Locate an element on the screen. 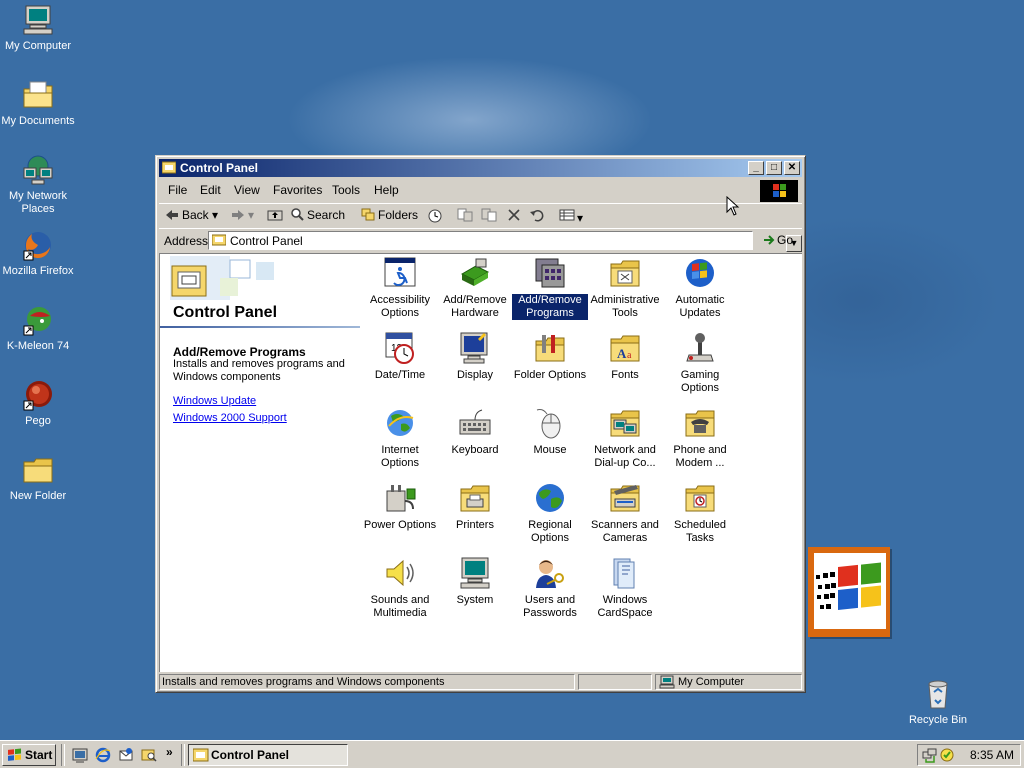  menu-favorites: Favorites is located at coordinates (297, 190).